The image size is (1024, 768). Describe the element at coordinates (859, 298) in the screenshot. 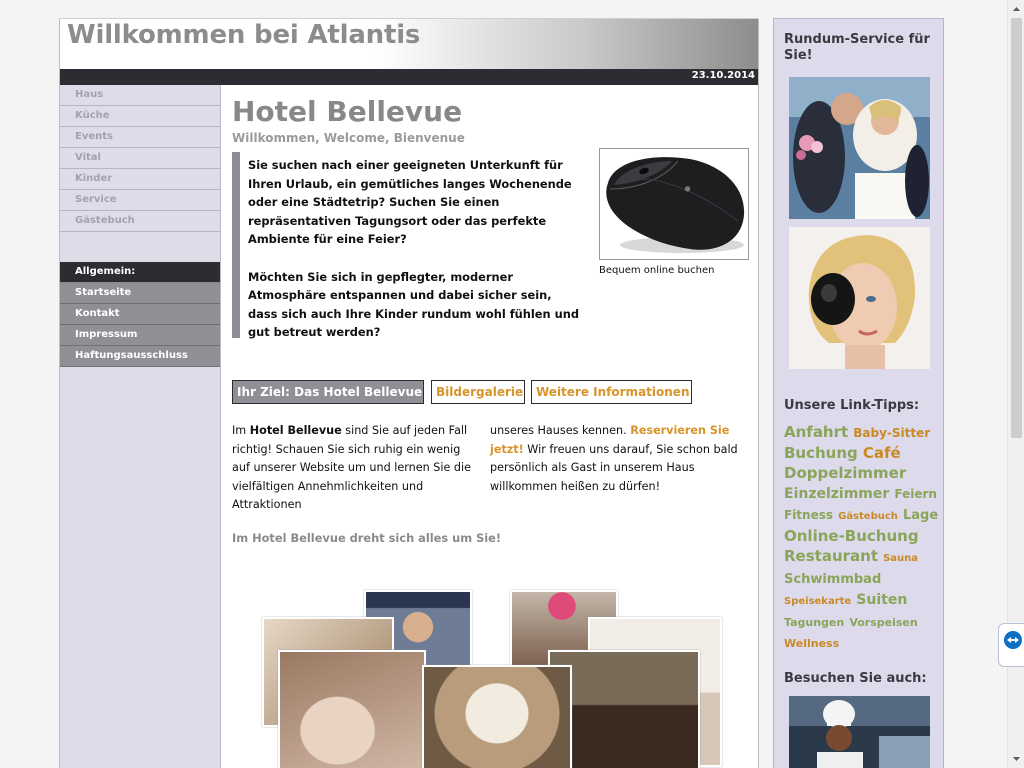

I see `woman-mirror-photo` at that location.